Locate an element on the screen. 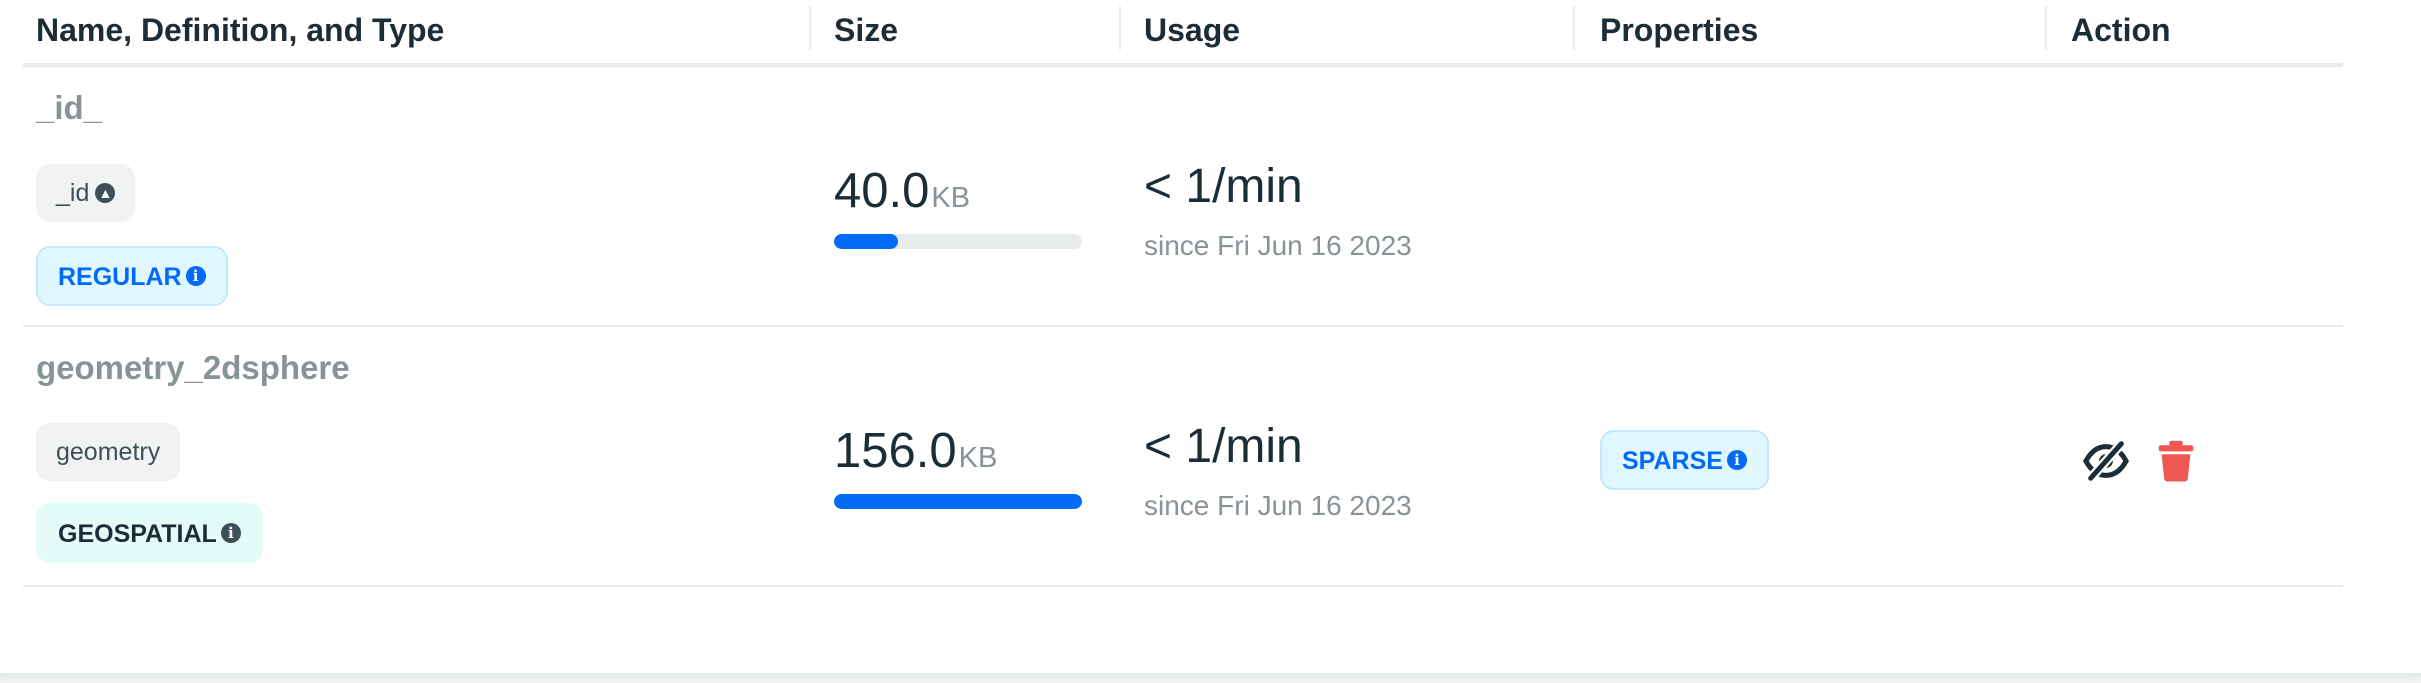  column-header-size: Size is located at coordinates (866, 30).